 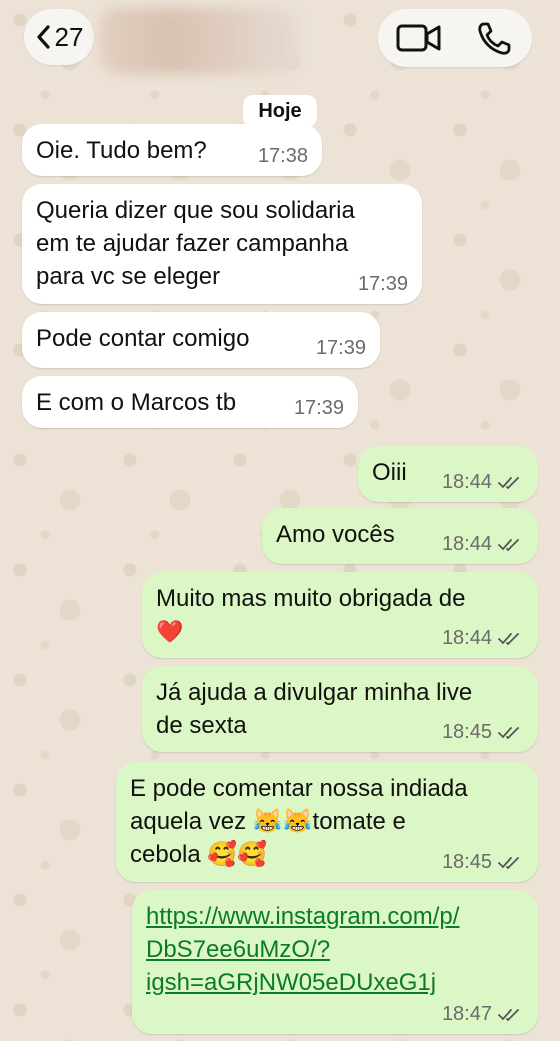 I want to click on message-text: Oiii, so click(x=389, y=472).